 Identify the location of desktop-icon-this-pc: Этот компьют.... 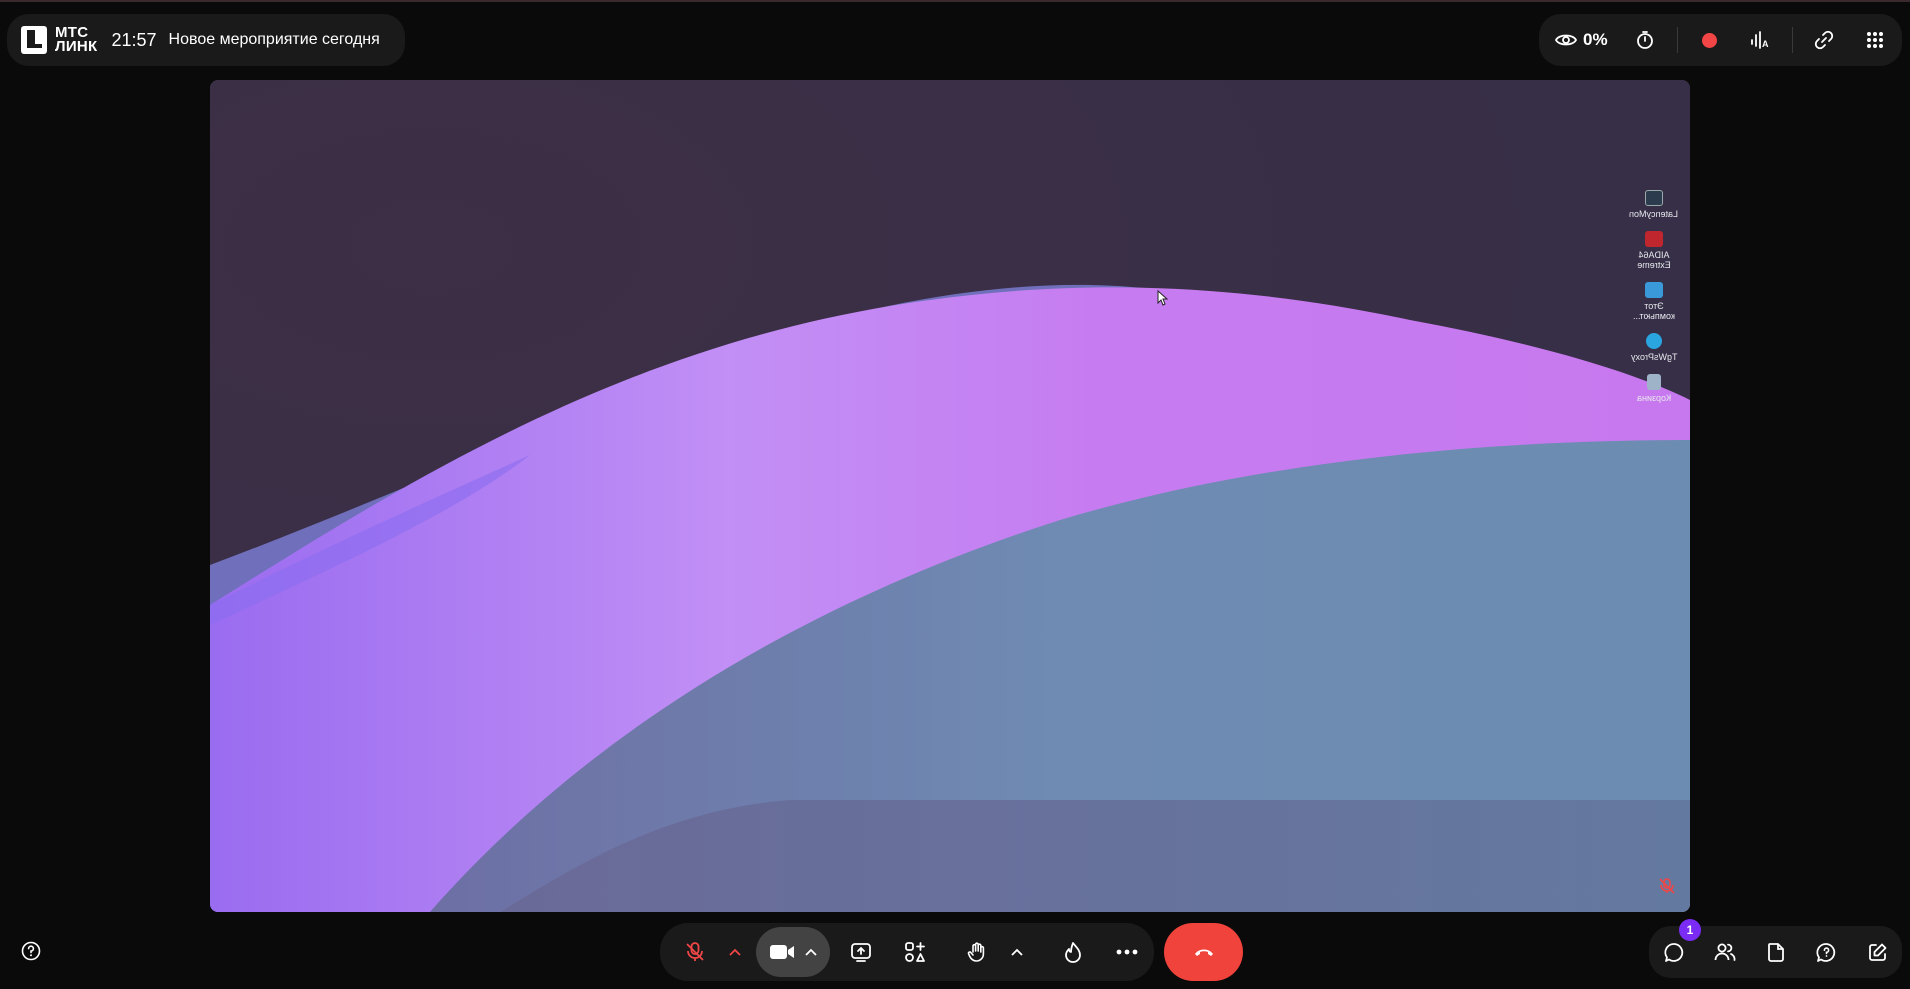
(1654, 301).